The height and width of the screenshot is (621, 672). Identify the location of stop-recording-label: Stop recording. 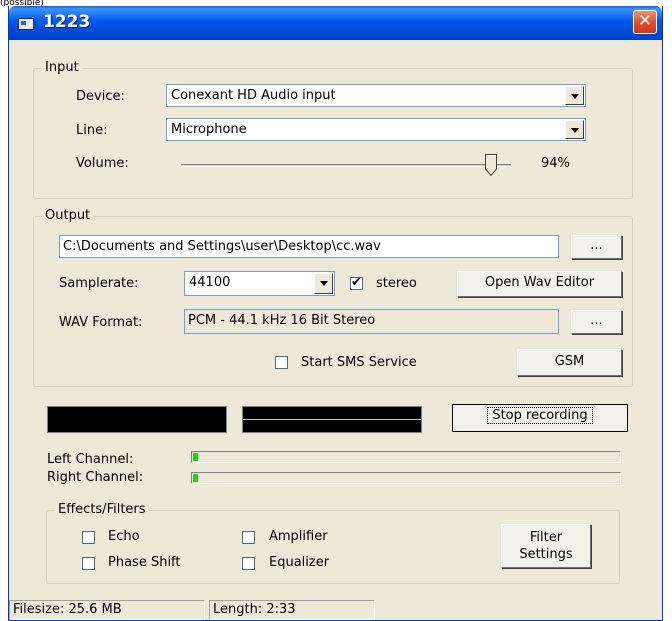
(540, 415).